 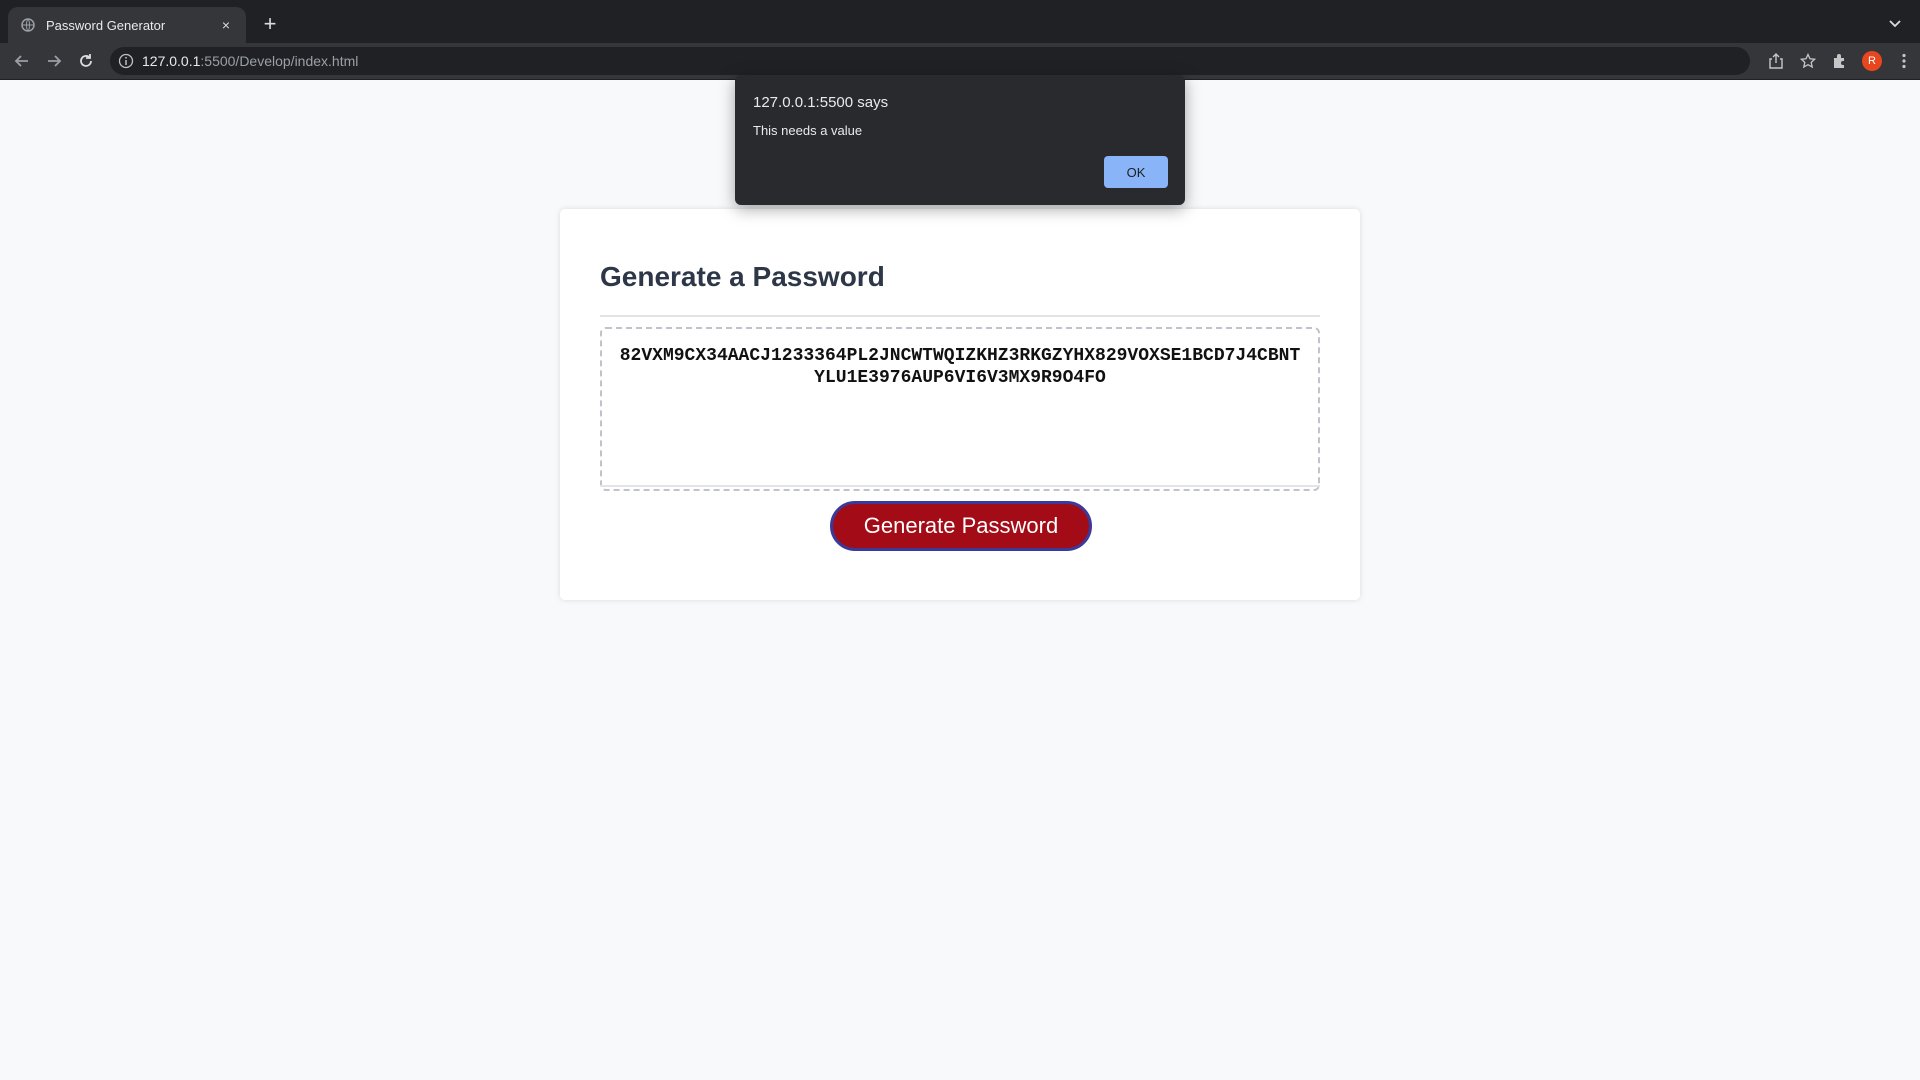 What do you see at coordinates (960, 21) in the screenshot?
I see `tab-strip: Password Generator × +` at bounding box center [960, 21].